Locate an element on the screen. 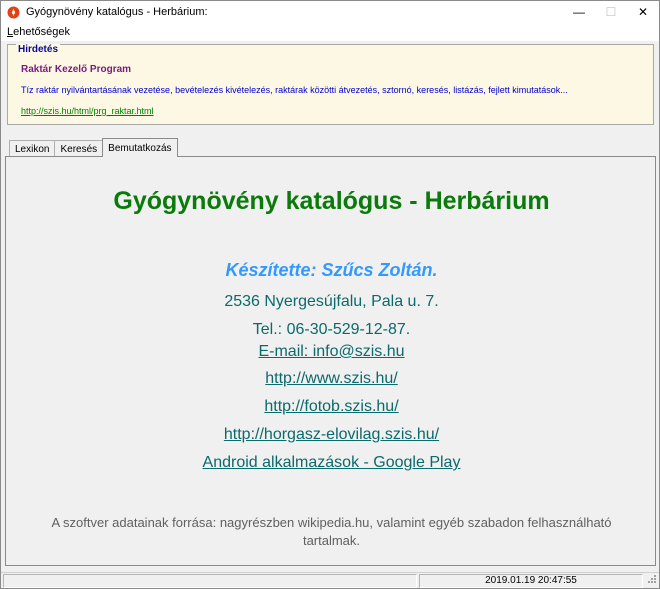  photo-site-link: http://fotob.szis.hu/ is located at coordinates (331, 406).